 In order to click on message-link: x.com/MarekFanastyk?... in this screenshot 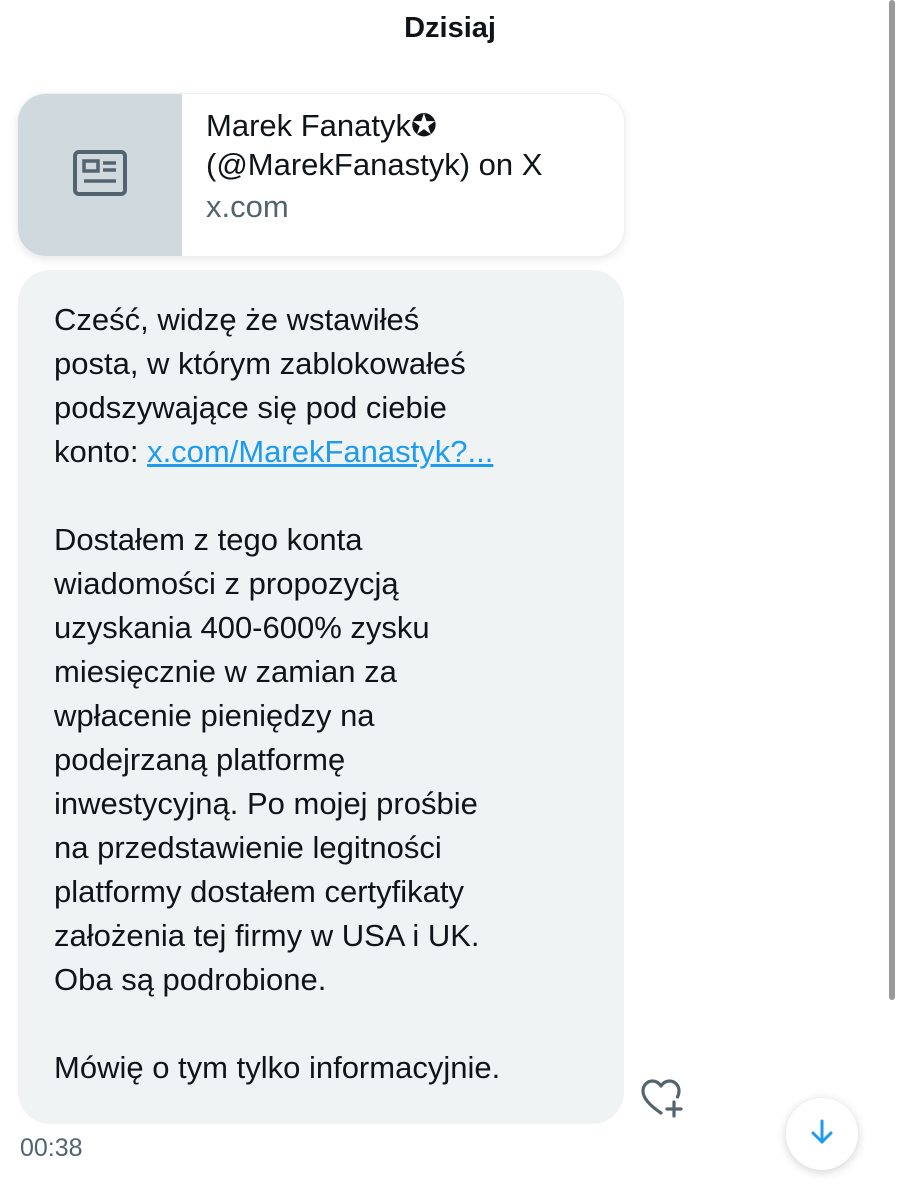, I will do `click(320, 451)`.